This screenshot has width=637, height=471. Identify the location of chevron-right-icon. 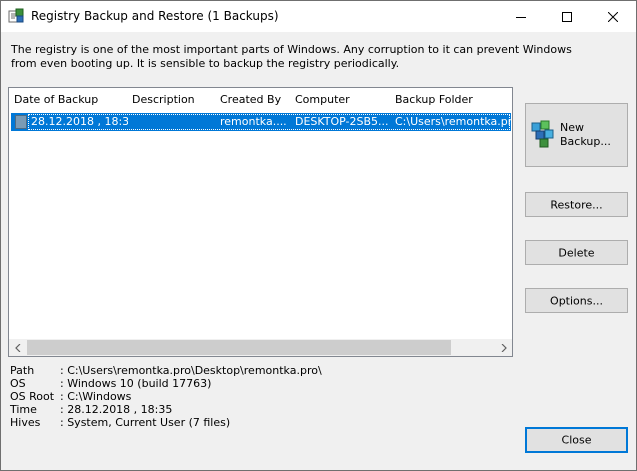
(504, 347).